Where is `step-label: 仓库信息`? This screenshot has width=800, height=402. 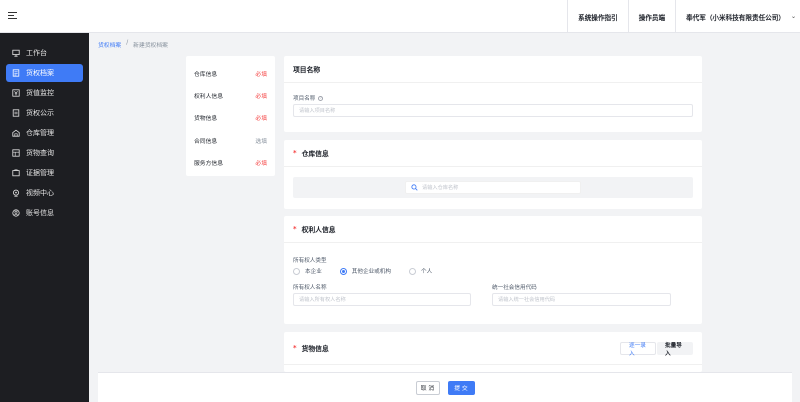
step-label: 仓库信息 is located at coordinates (206, 74).